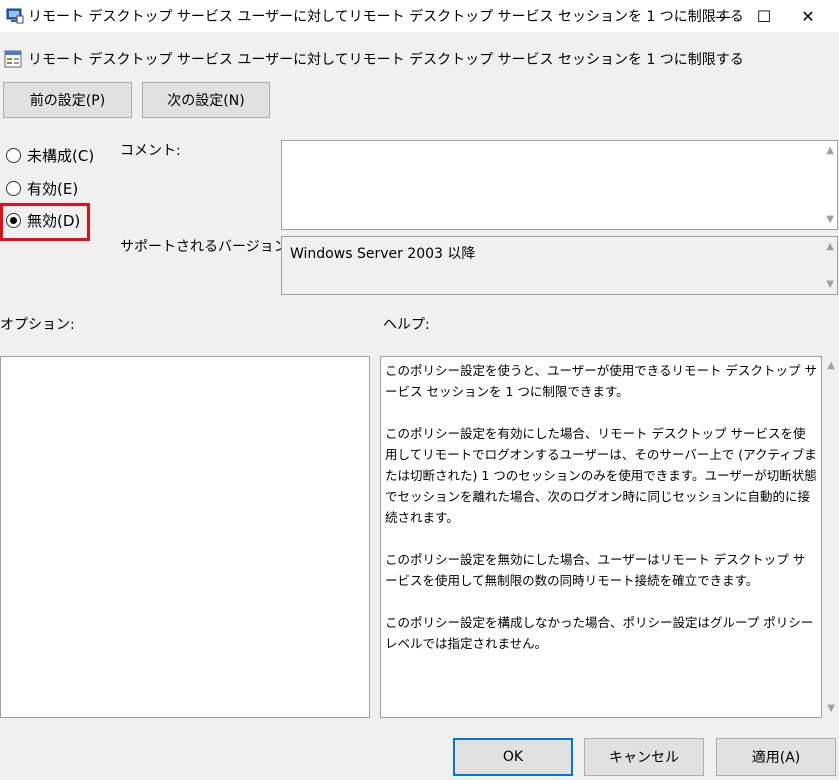 This screenshot has width=839, height=780. Describe the element at coordinates (406, 325) in the screenshot. I see `help-label: ヘルプ:` at that location.